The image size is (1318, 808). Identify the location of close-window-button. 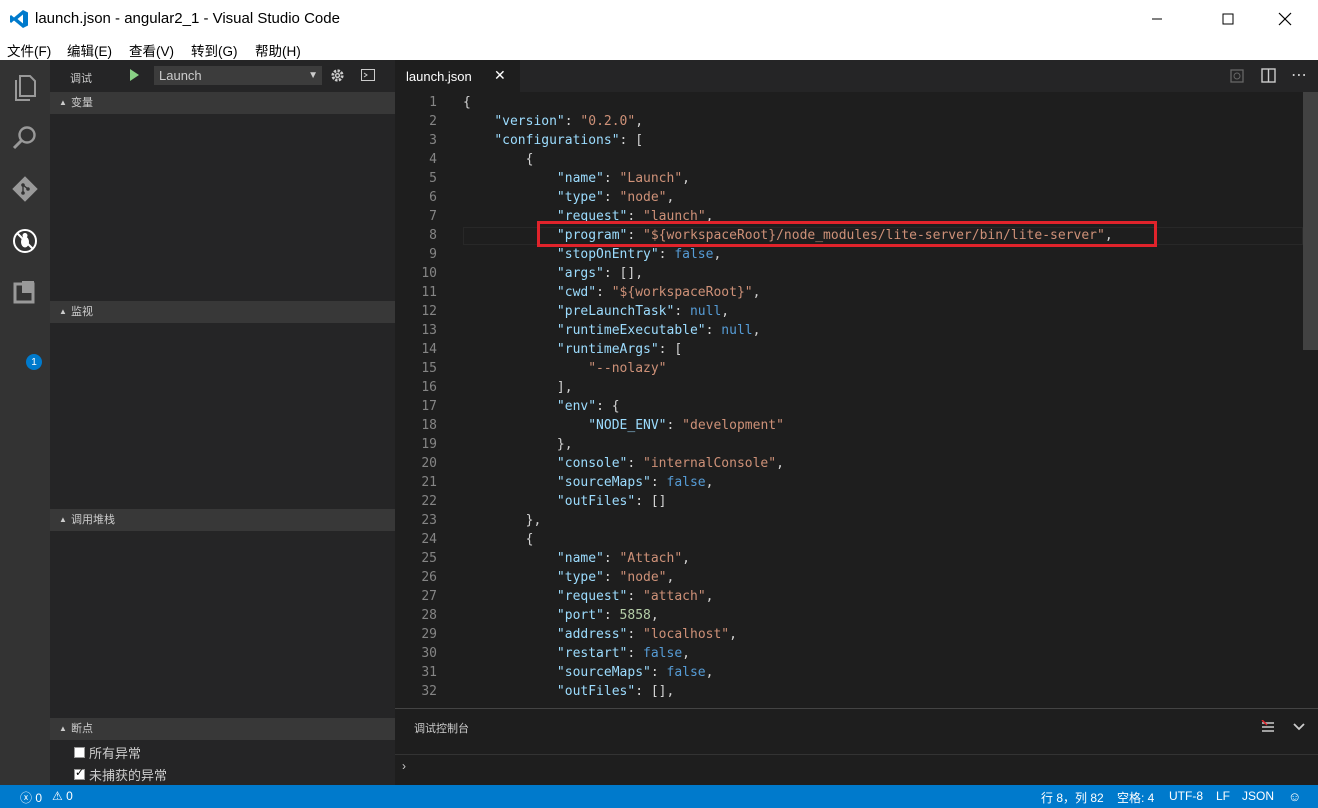
(1285, 19).